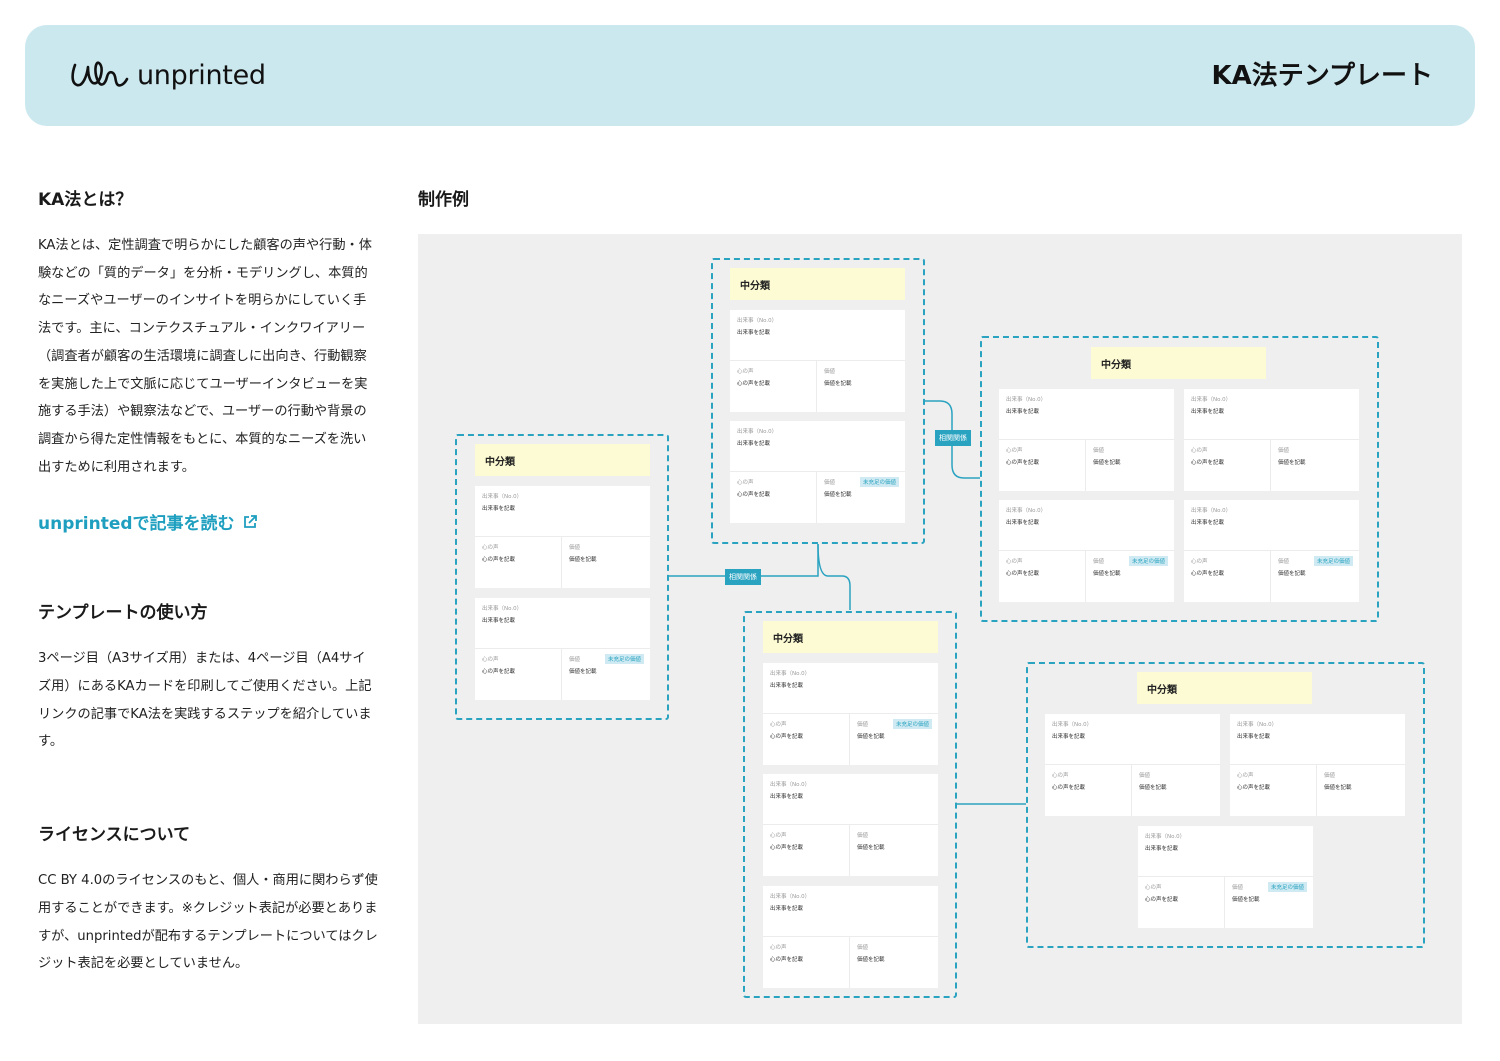 This screenshot has height=1061, width=1500. I want to click on brand-logo: unprinted, so click(167, 75).